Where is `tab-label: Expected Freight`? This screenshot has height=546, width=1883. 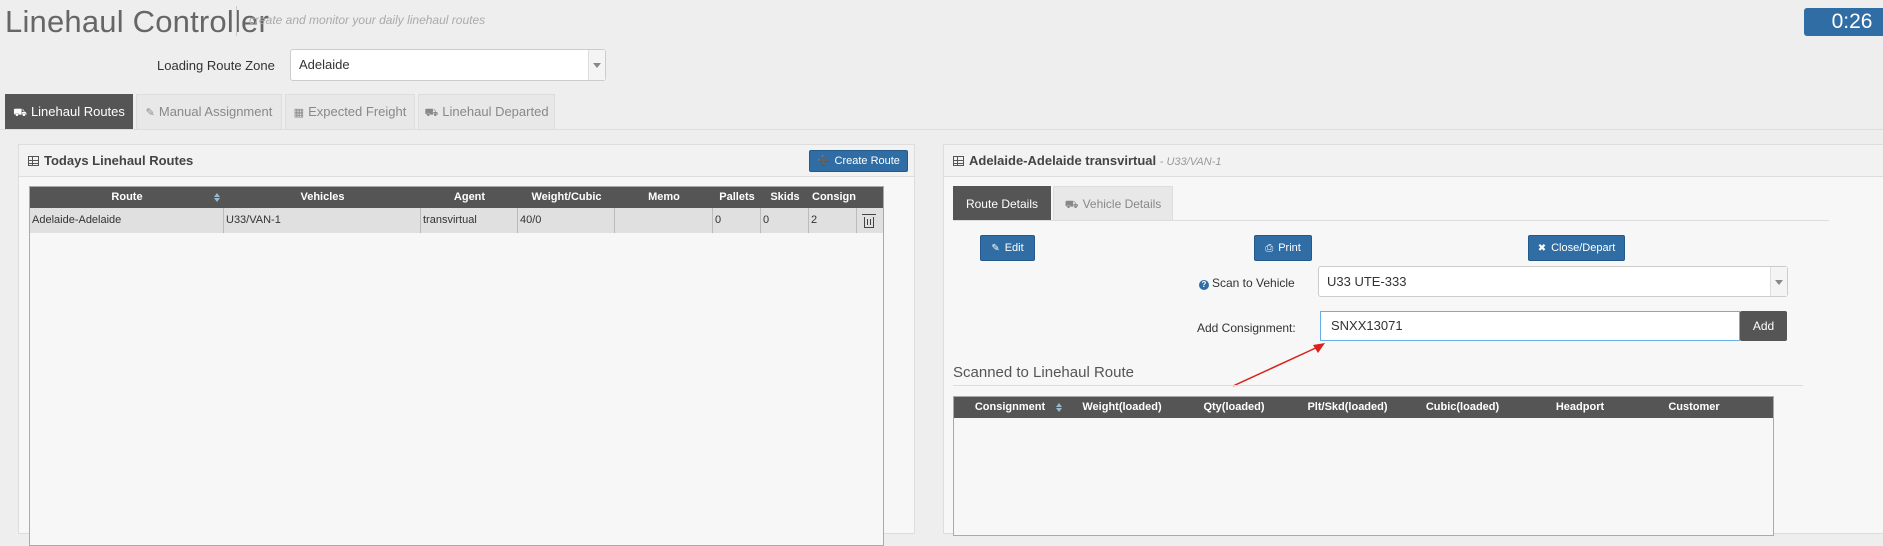
tab-label: Expected Freight is located at coordinates (357, 111).